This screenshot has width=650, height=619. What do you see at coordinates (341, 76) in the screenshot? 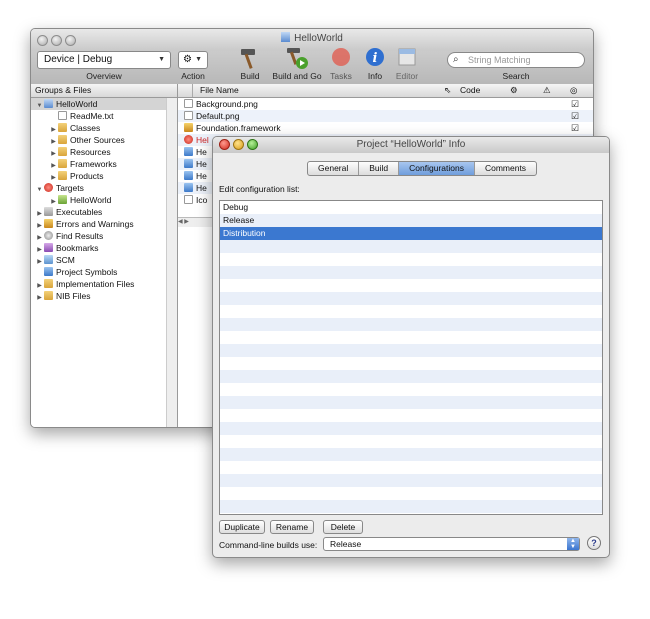
I see `tasks-label: Tasks` at bounding box center [341, 76].